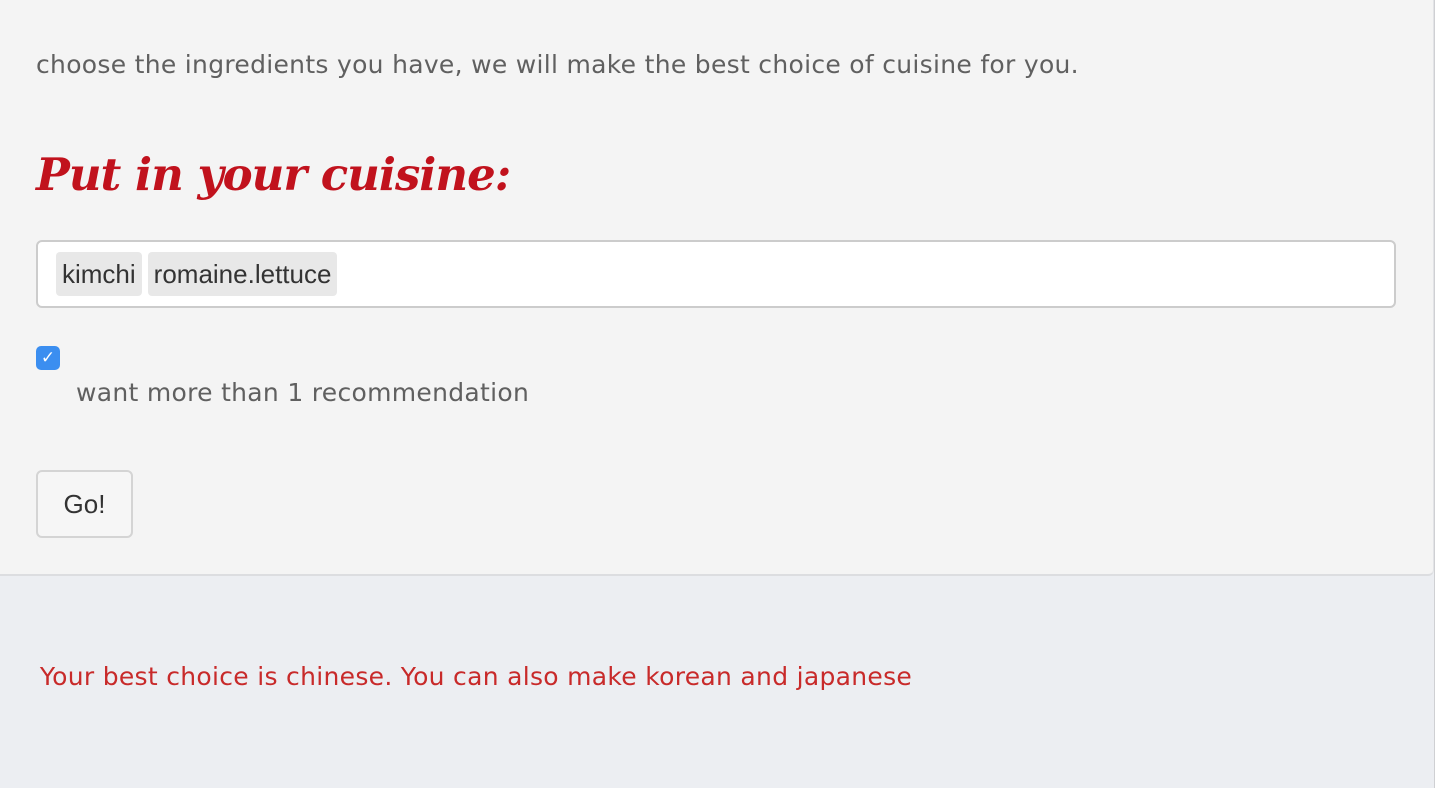 This screenshot has width=1438, height=788. I want to click on checkbox-label: want more than 1 recommendation, so click(303, 392).